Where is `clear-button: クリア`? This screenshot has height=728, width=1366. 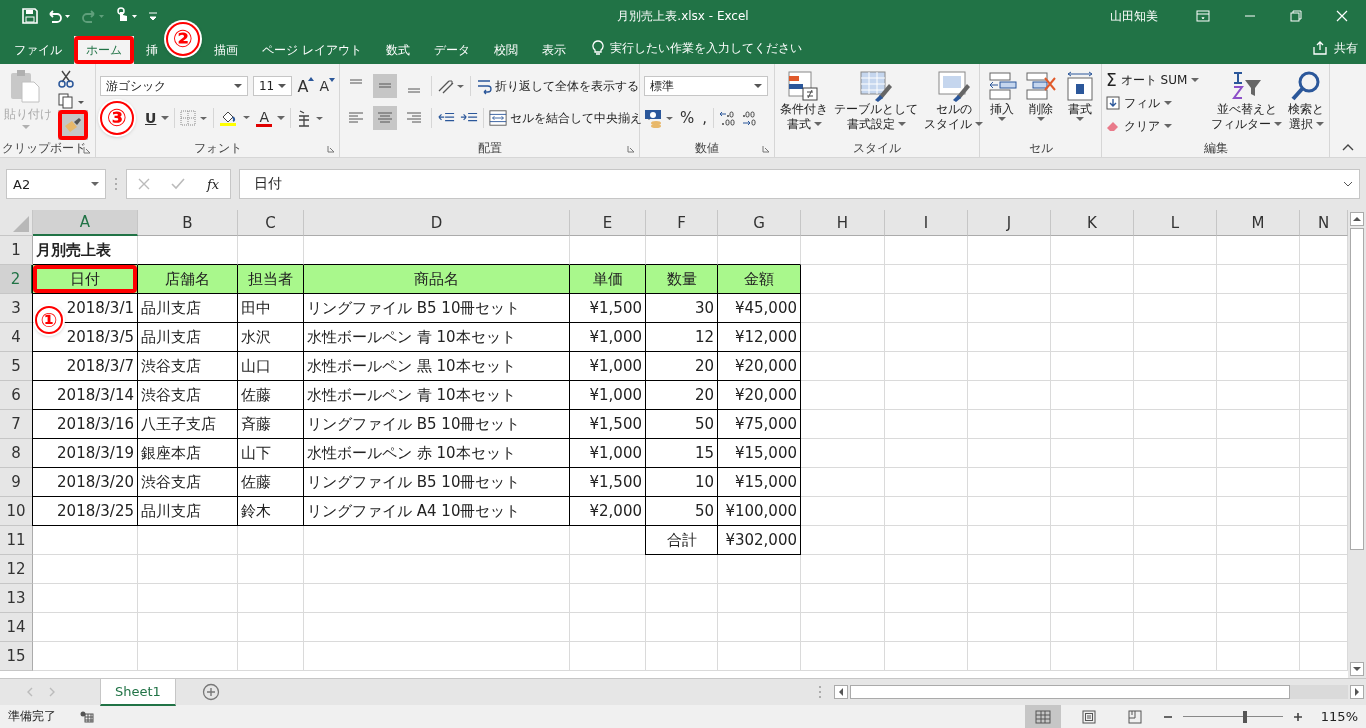
clear-button: クリア is located at coordinates (1156, 126).